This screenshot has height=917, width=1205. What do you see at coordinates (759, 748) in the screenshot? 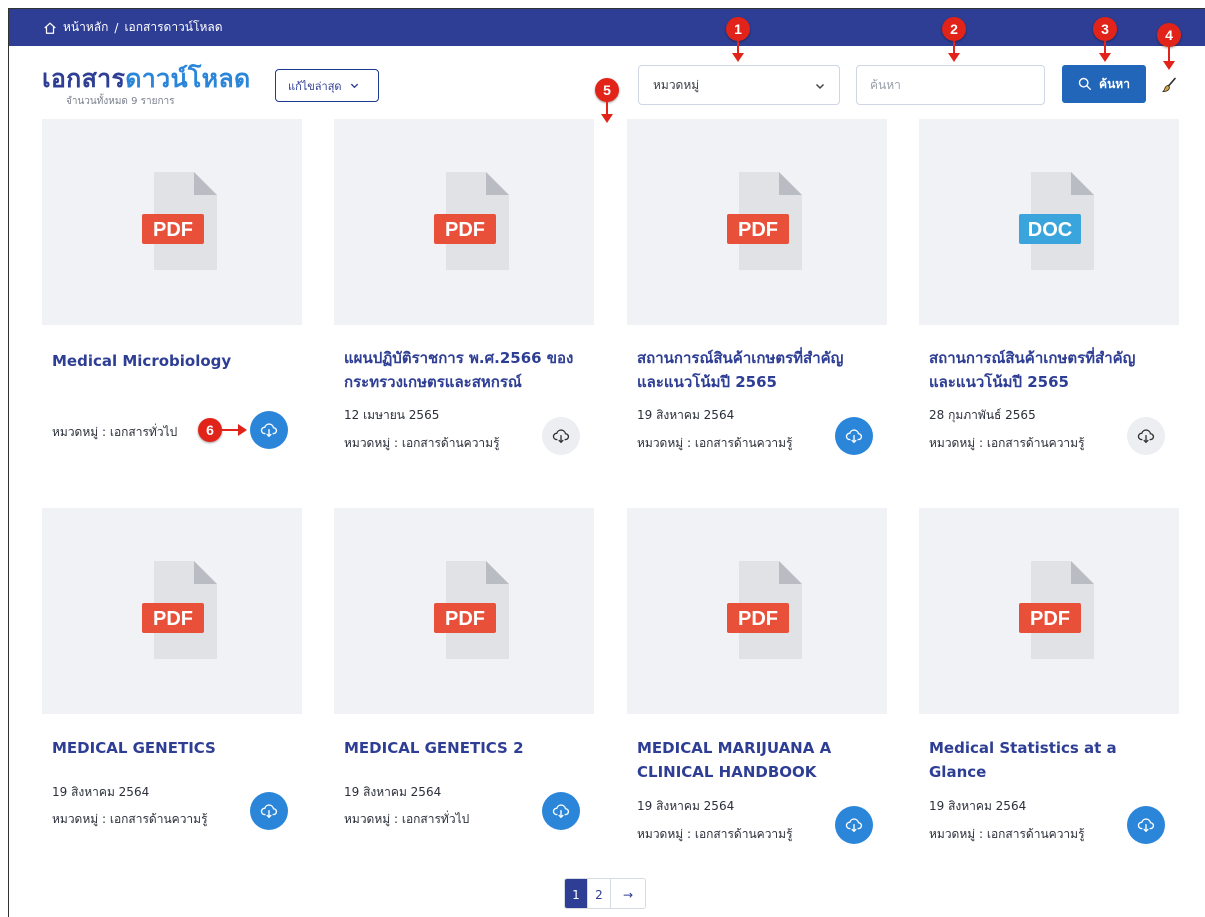
I see `document-title: MEDICAL MARIJUANA A` at bounding box center [759, 748].